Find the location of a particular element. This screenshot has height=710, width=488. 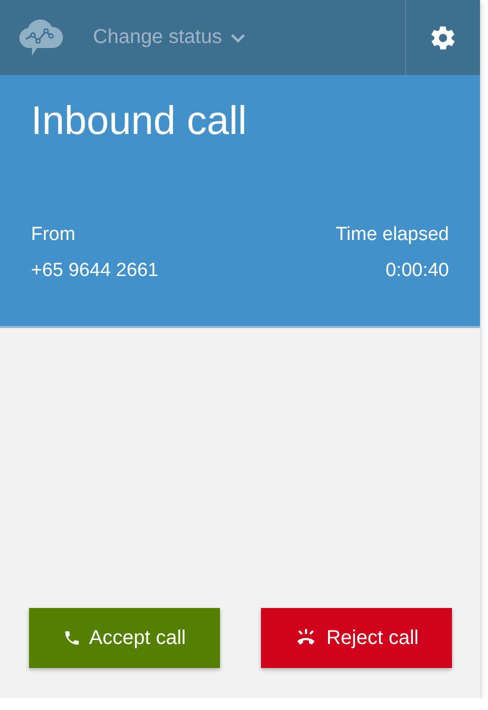

reject-call-button: Reject call is located at coordinates (356, 638).